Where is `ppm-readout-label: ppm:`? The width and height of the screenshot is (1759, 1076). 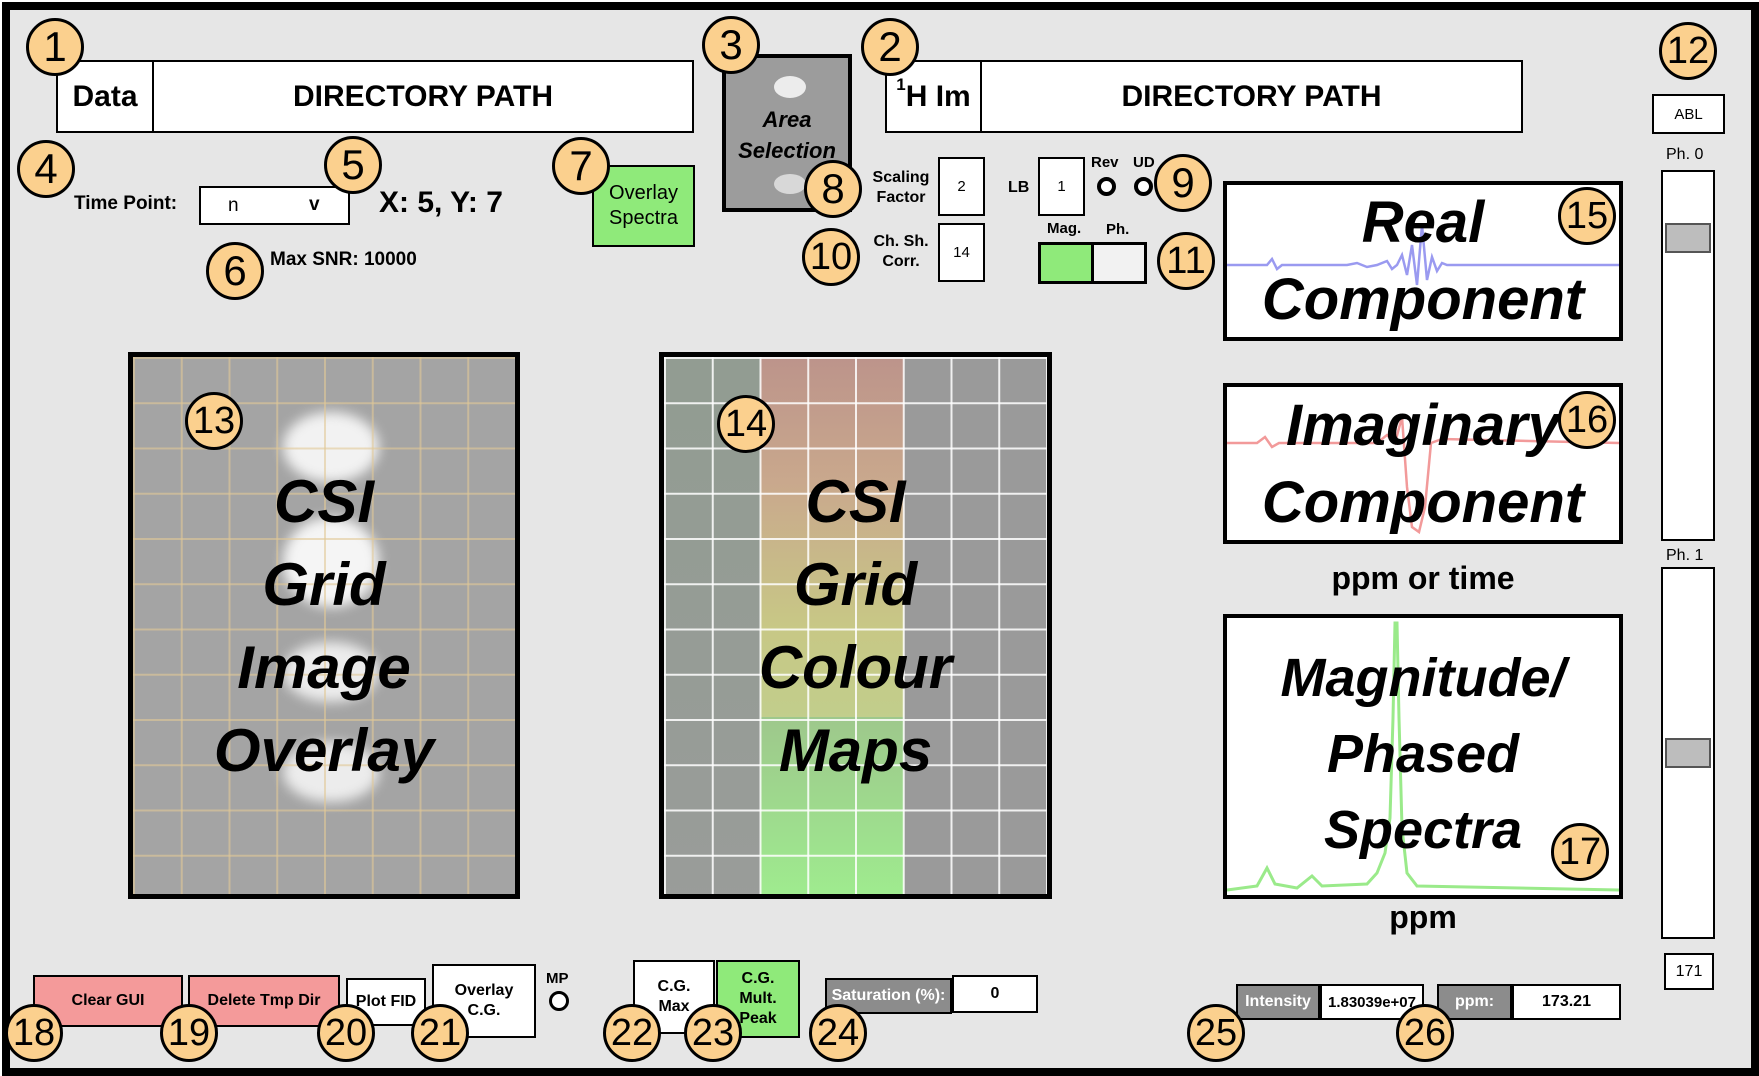 ppm-readout-label: ppm: is located at coordinates (1474, 1002).